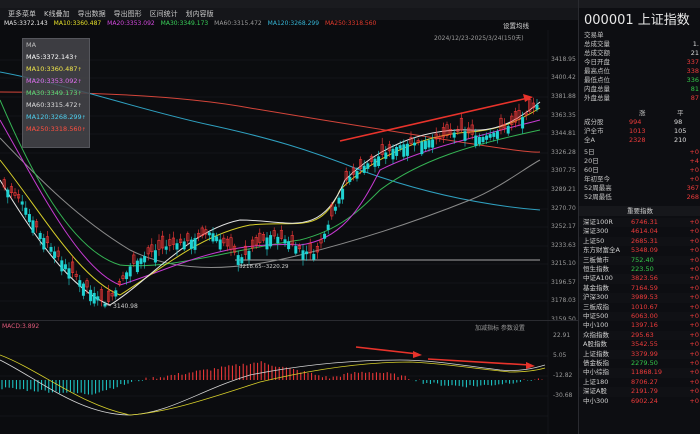  I want to click on date-range-label: 2024/12/23-2025/3/24(150天), so click(479, 38).